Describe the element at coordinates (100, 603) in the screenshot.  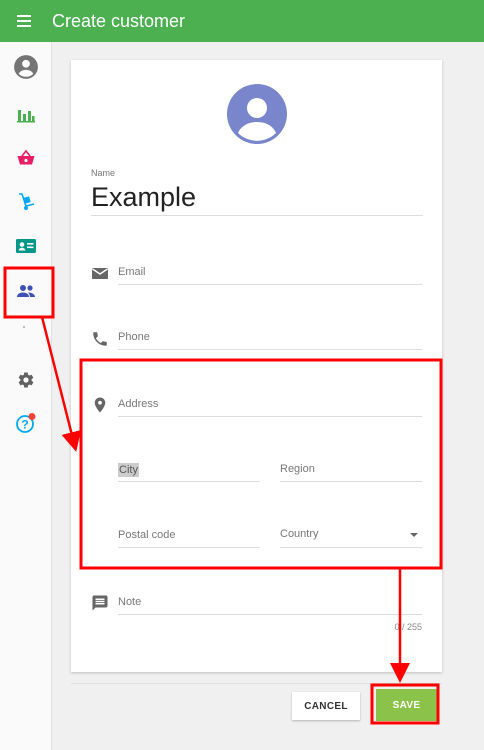
I see `comment-icon` at that location.